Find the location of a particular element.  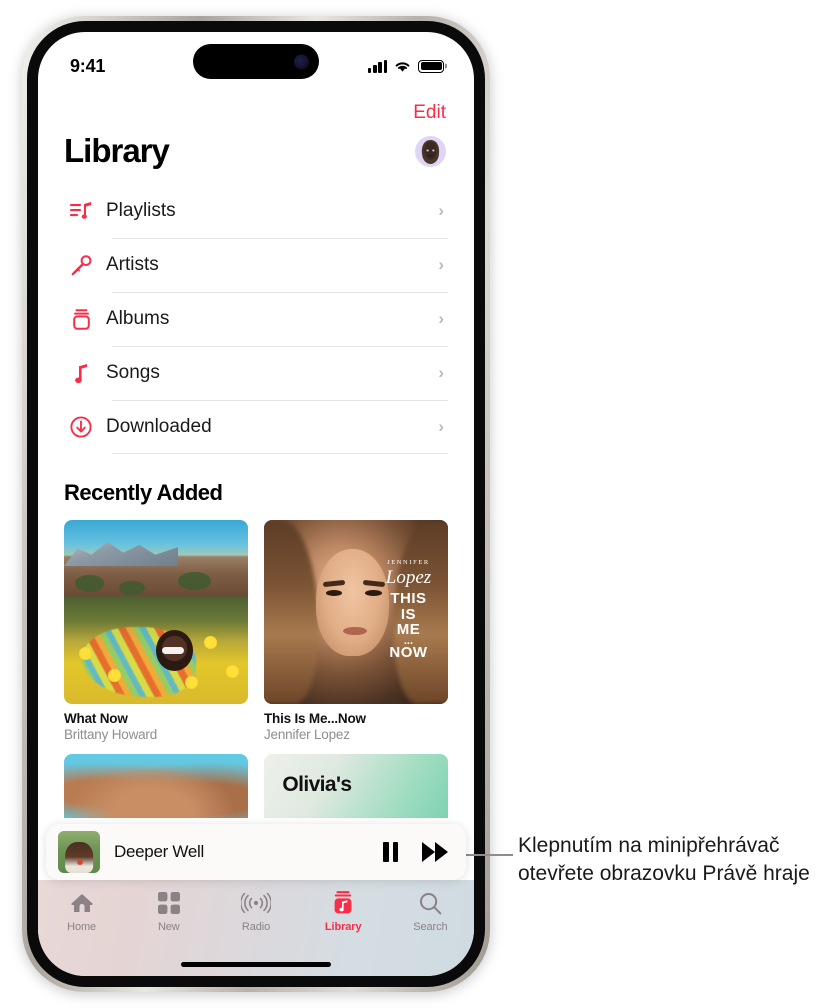

tab-library: Library is located at coordinates (343, 911).